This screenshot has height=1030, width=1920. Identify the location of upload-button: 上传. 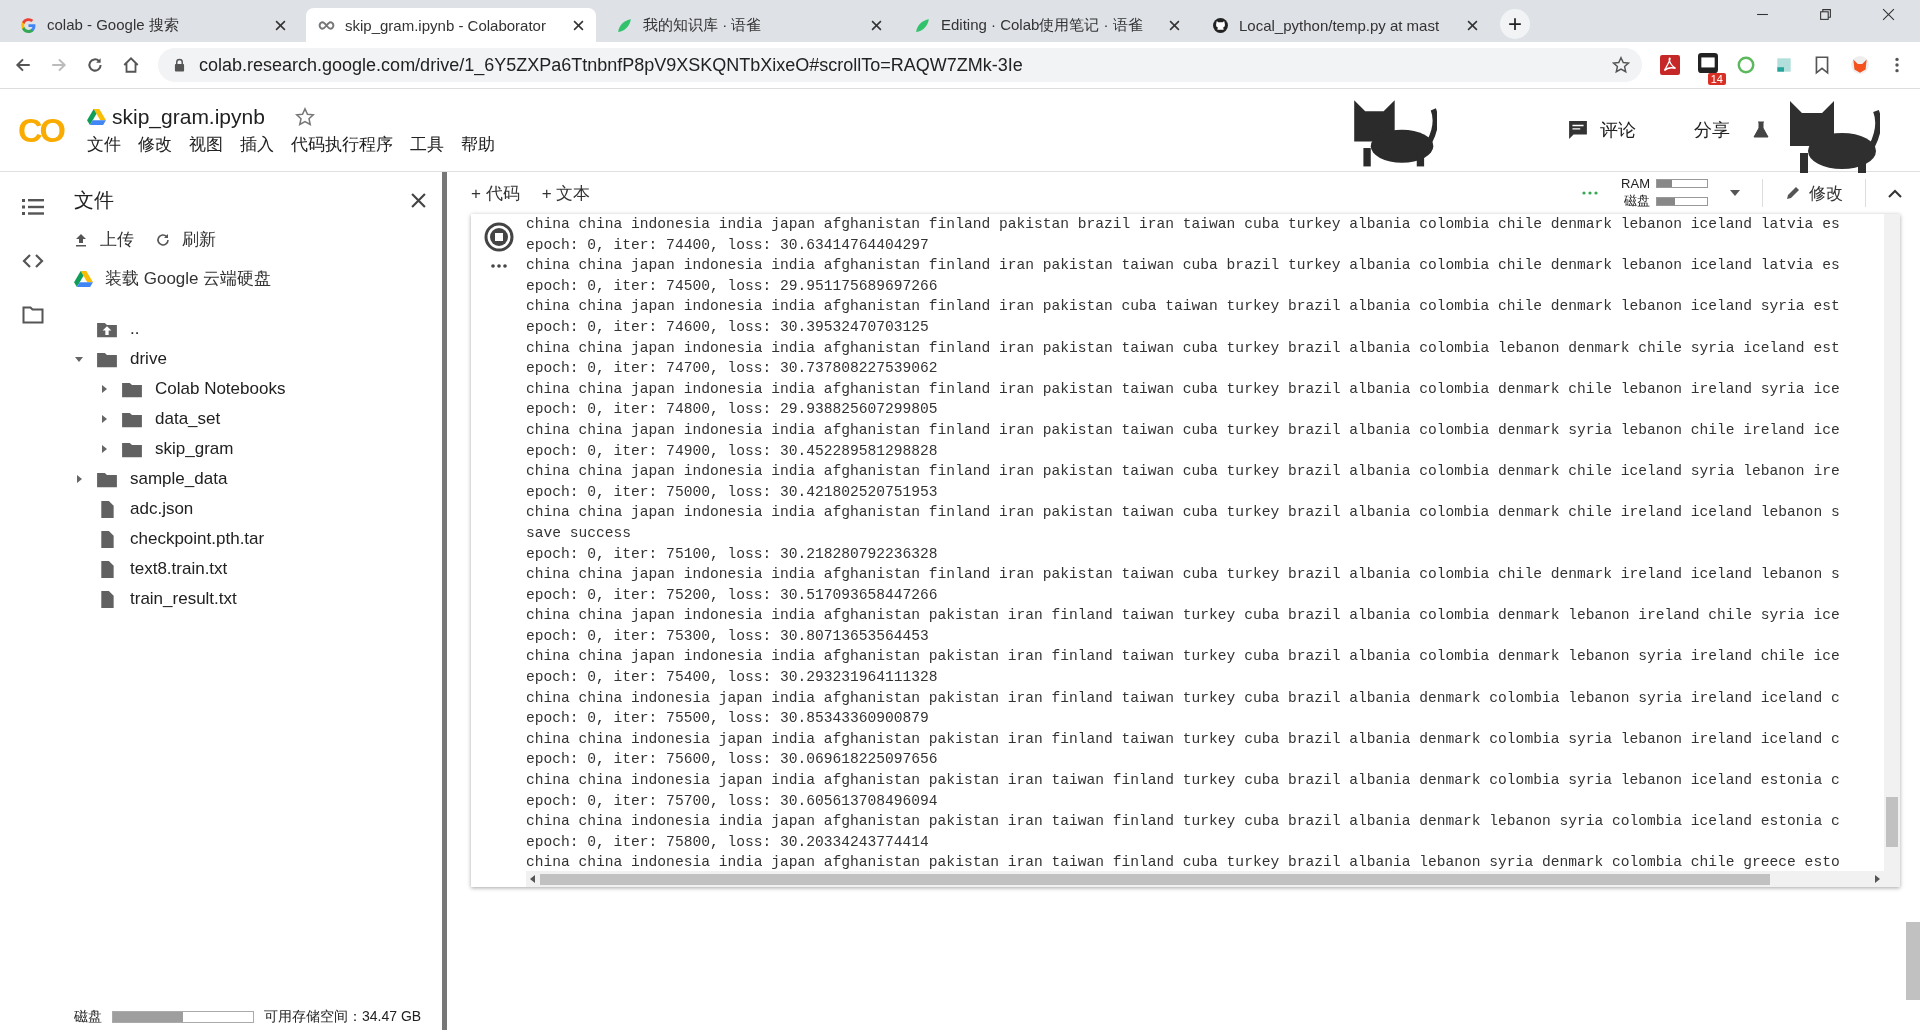
(104, 239).